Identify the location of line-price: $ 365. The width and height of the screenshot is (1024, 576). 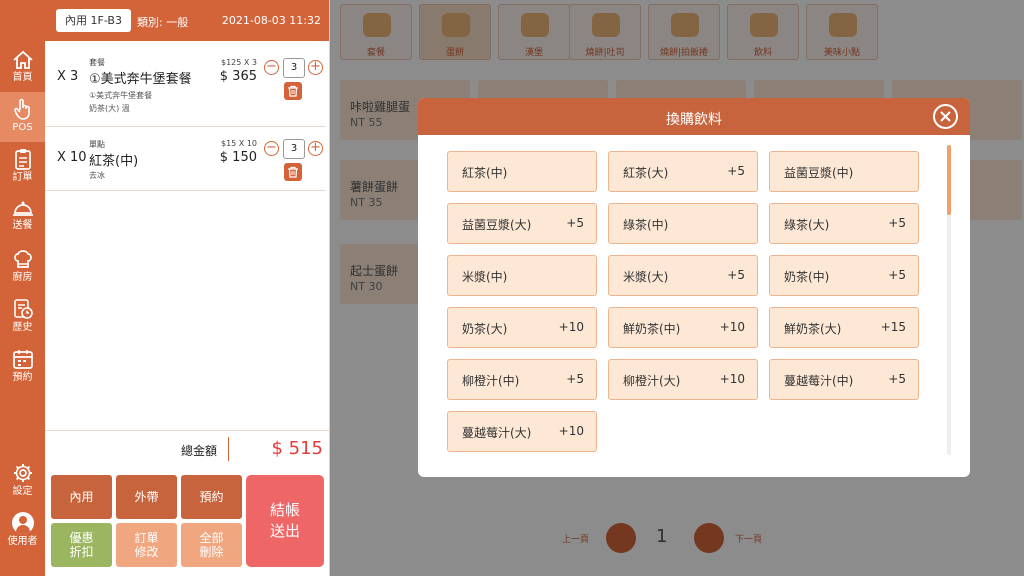
(238, 76).